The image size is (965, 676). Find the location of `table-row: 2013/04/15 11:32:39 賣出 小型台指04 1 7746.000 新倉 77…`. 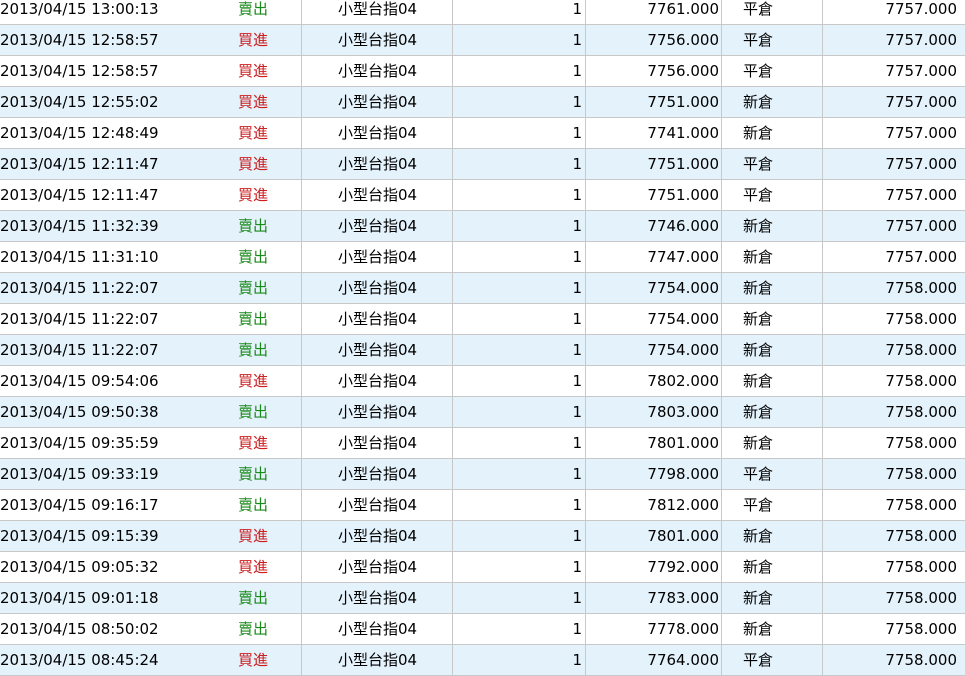

table-row: 2013/04/15 11:32:39 賣出 小型台指04 1 7746.000 新倉 77… is located at coordinates (482, 226).